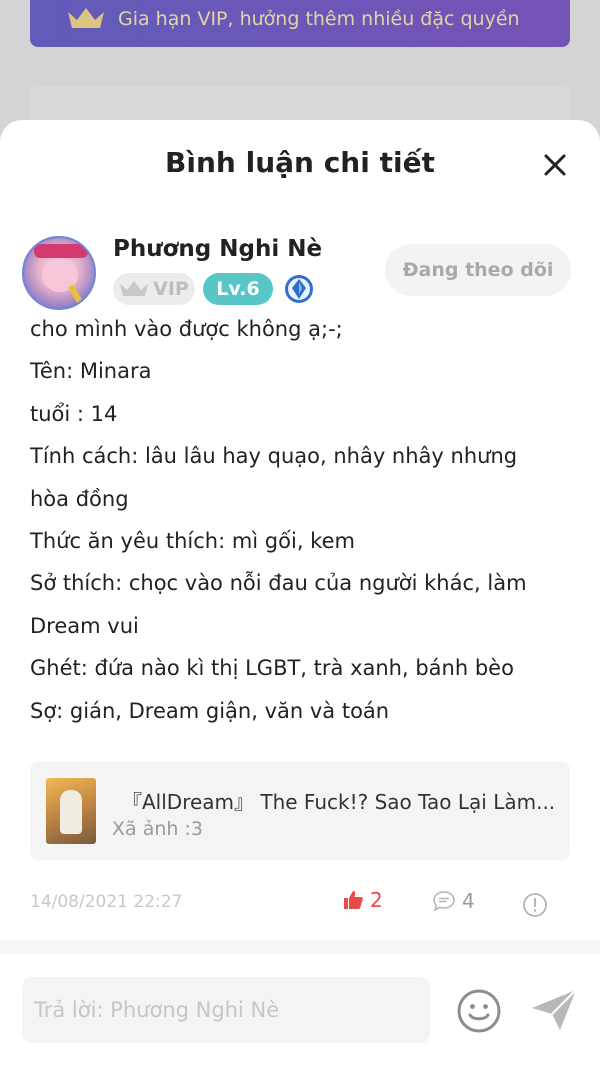 The height and width of the screenshot is (1065, 600). I want to click on vip-badge: VIP, so click(154, 289).